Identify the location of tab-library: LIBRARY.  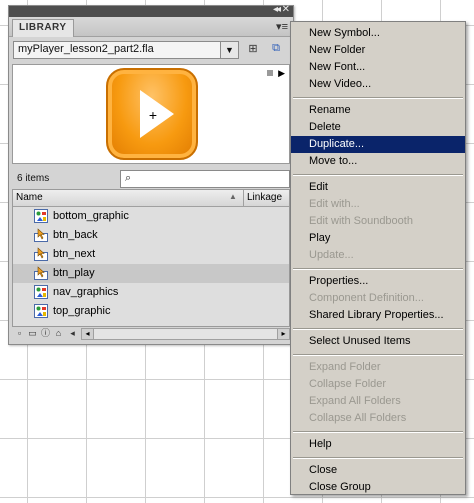
(43, 28).